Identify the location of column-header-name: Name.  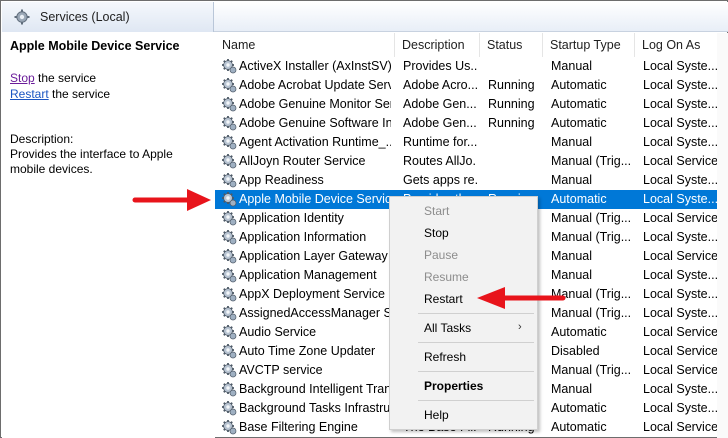
(305, 45).